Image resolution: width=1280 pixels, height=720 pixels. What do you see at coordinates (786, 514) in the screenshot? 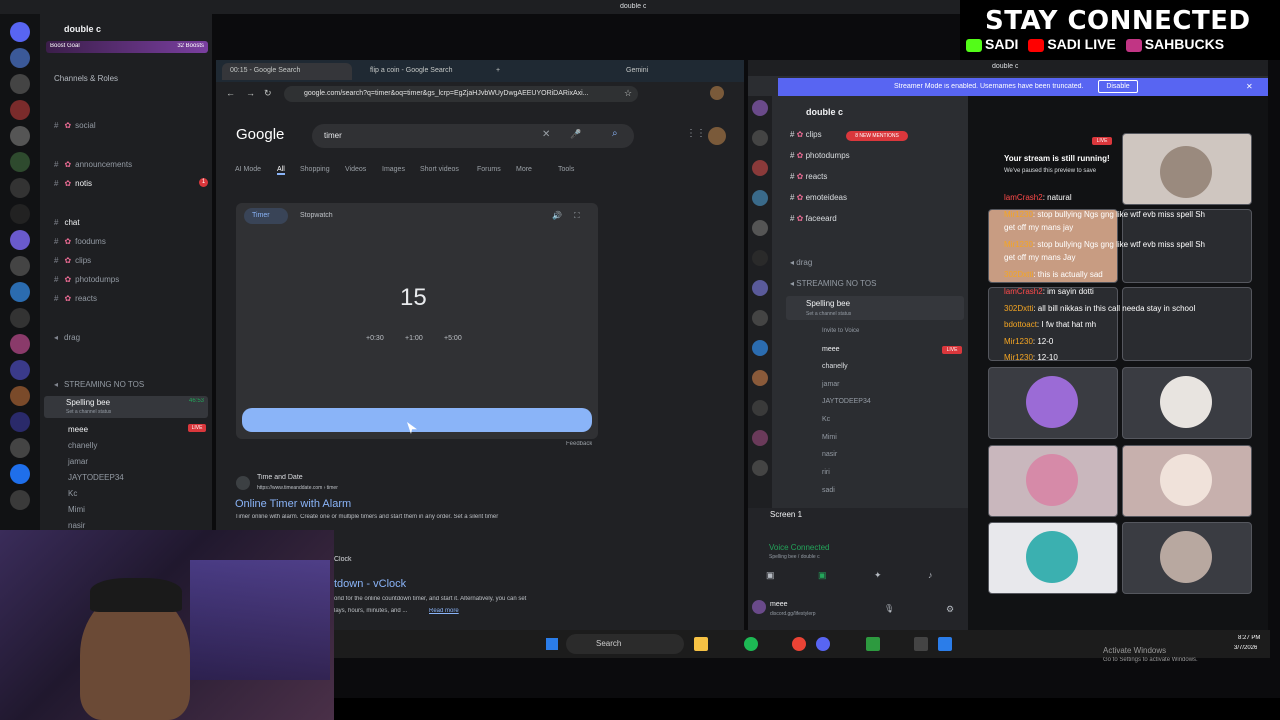
I see `screen-share-label: Screen 1` at bounding box center [786, 514].